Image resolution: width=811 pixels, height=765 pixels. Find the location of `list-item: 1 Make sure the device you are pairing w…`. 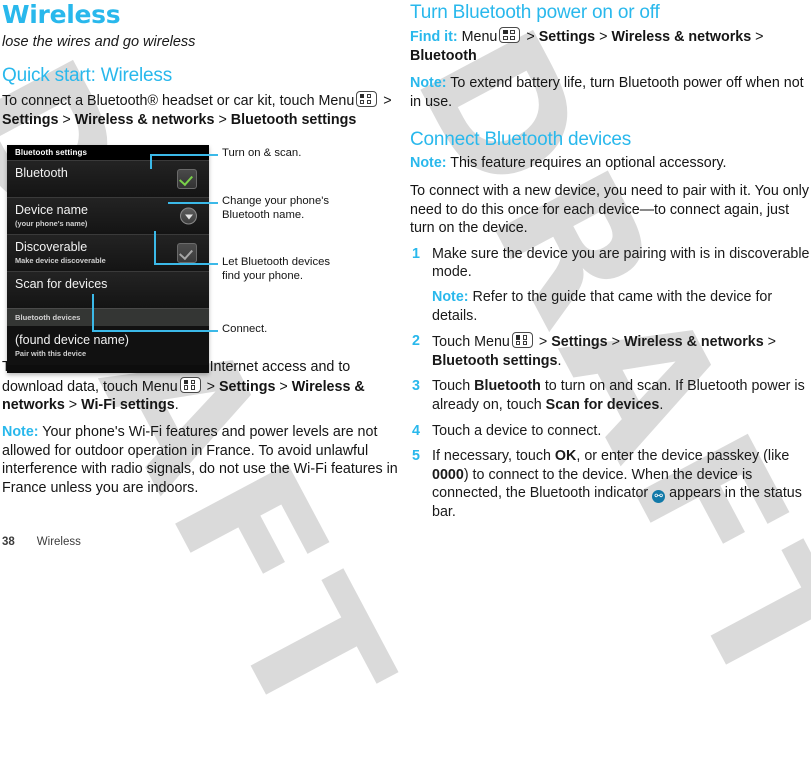

list-item: 1 Make sure the device you are pairing w… is located at coordinates (610, 285).